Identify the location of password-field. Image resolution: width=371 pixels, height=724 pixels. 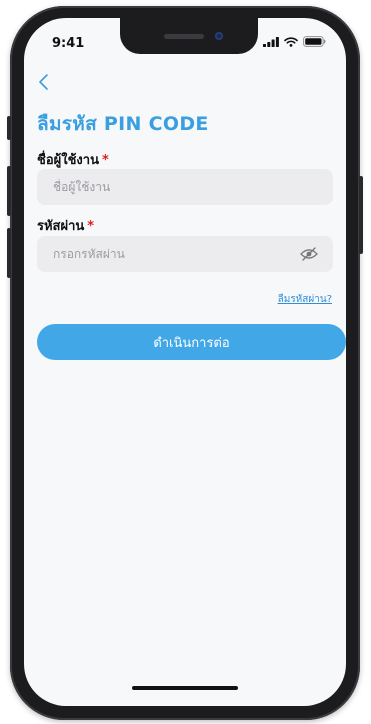
(185, 254).